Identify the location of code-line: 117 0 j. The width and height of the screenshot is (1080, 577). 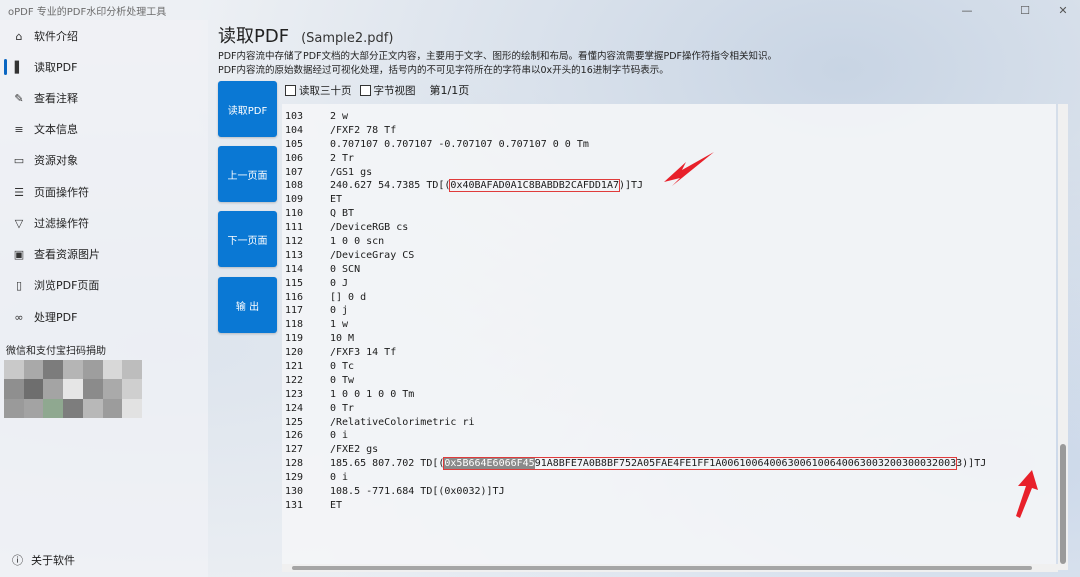
(635, 311).